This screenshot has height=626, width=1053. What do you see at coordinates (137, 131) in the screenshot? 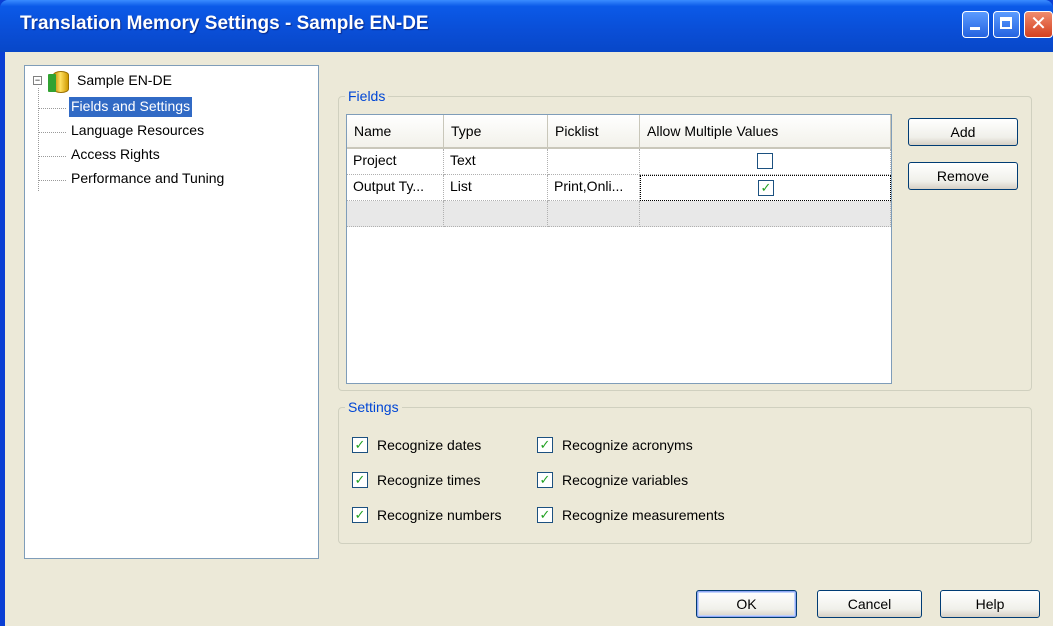
I see `tree-item-language-resources: Language Resources` at bounding box center [137, 131].